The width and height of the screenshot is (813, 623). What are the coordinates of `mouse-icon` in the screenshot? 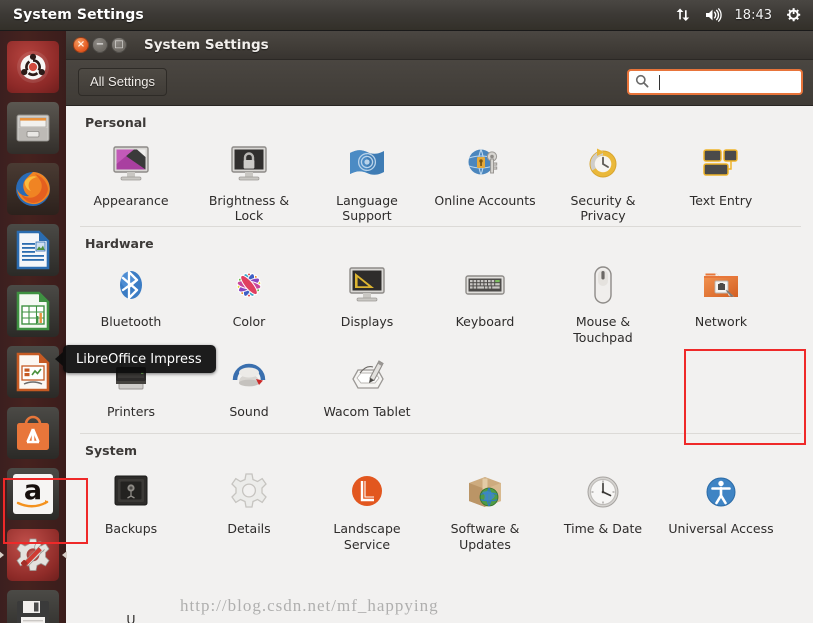 It's located at (603, 285).